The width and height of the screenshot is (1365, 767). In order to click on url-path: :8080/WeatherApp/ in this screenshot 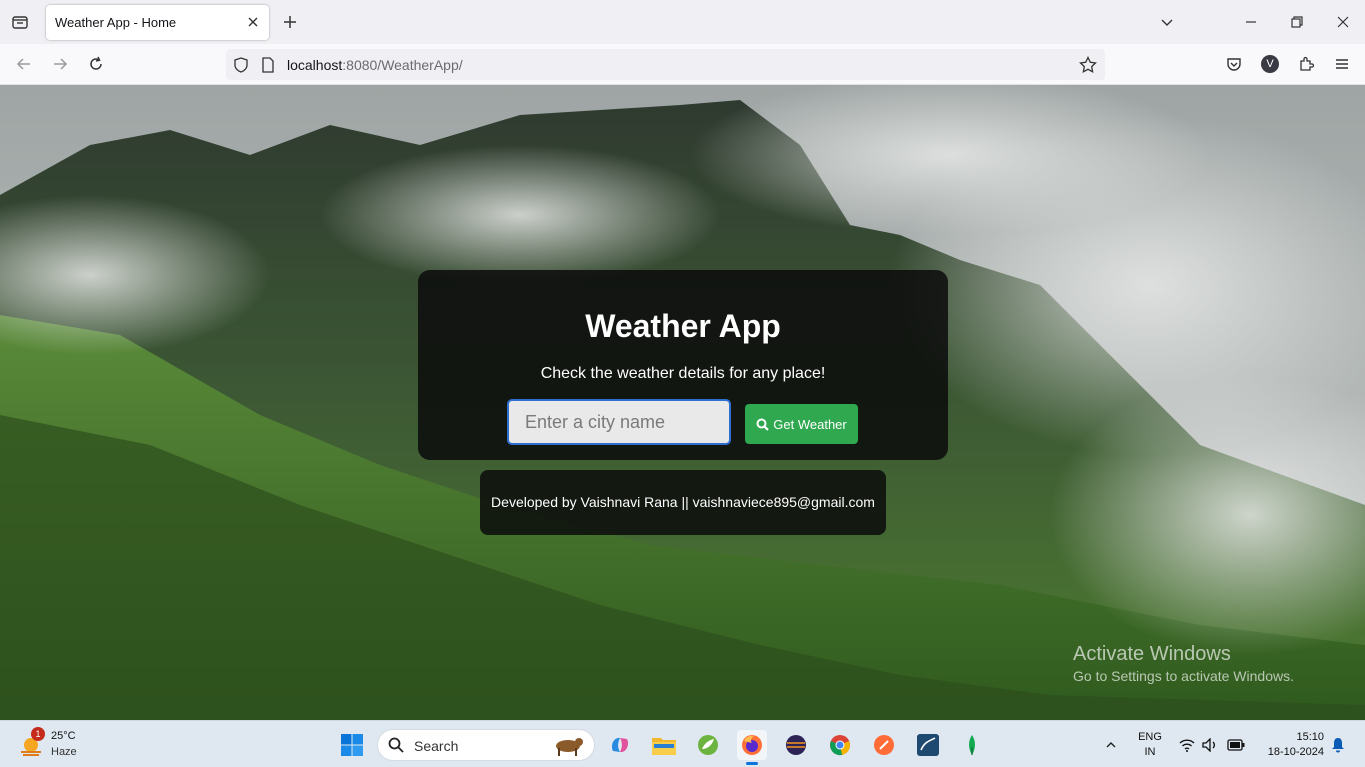, I will do `click(402, 65)`.